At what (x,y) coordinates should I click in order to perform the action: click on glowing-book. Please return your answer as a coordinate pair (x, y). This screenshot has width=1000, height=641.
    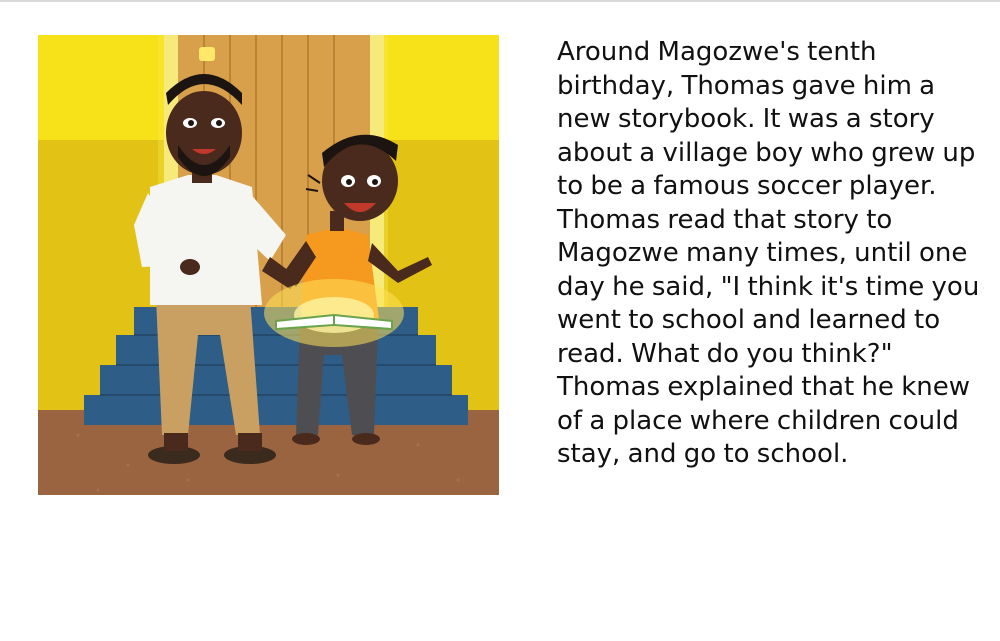
    Looking at the image, I should click on (334, 313).